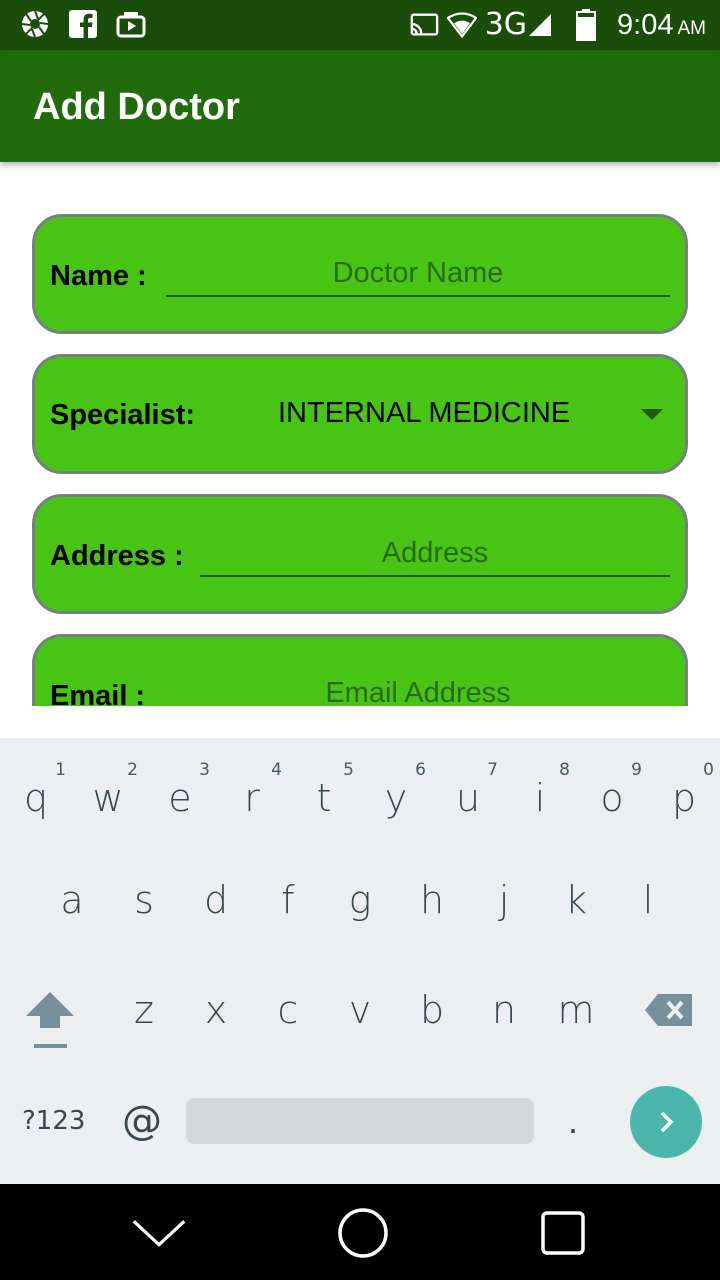 Image resolution: width=720 pixels, height=1280 pixels. What do you see at coordinates (360, 25) in the screenshot?
I see `status-bar: 3G 9:04 AM` at bounding box center [360, 25].